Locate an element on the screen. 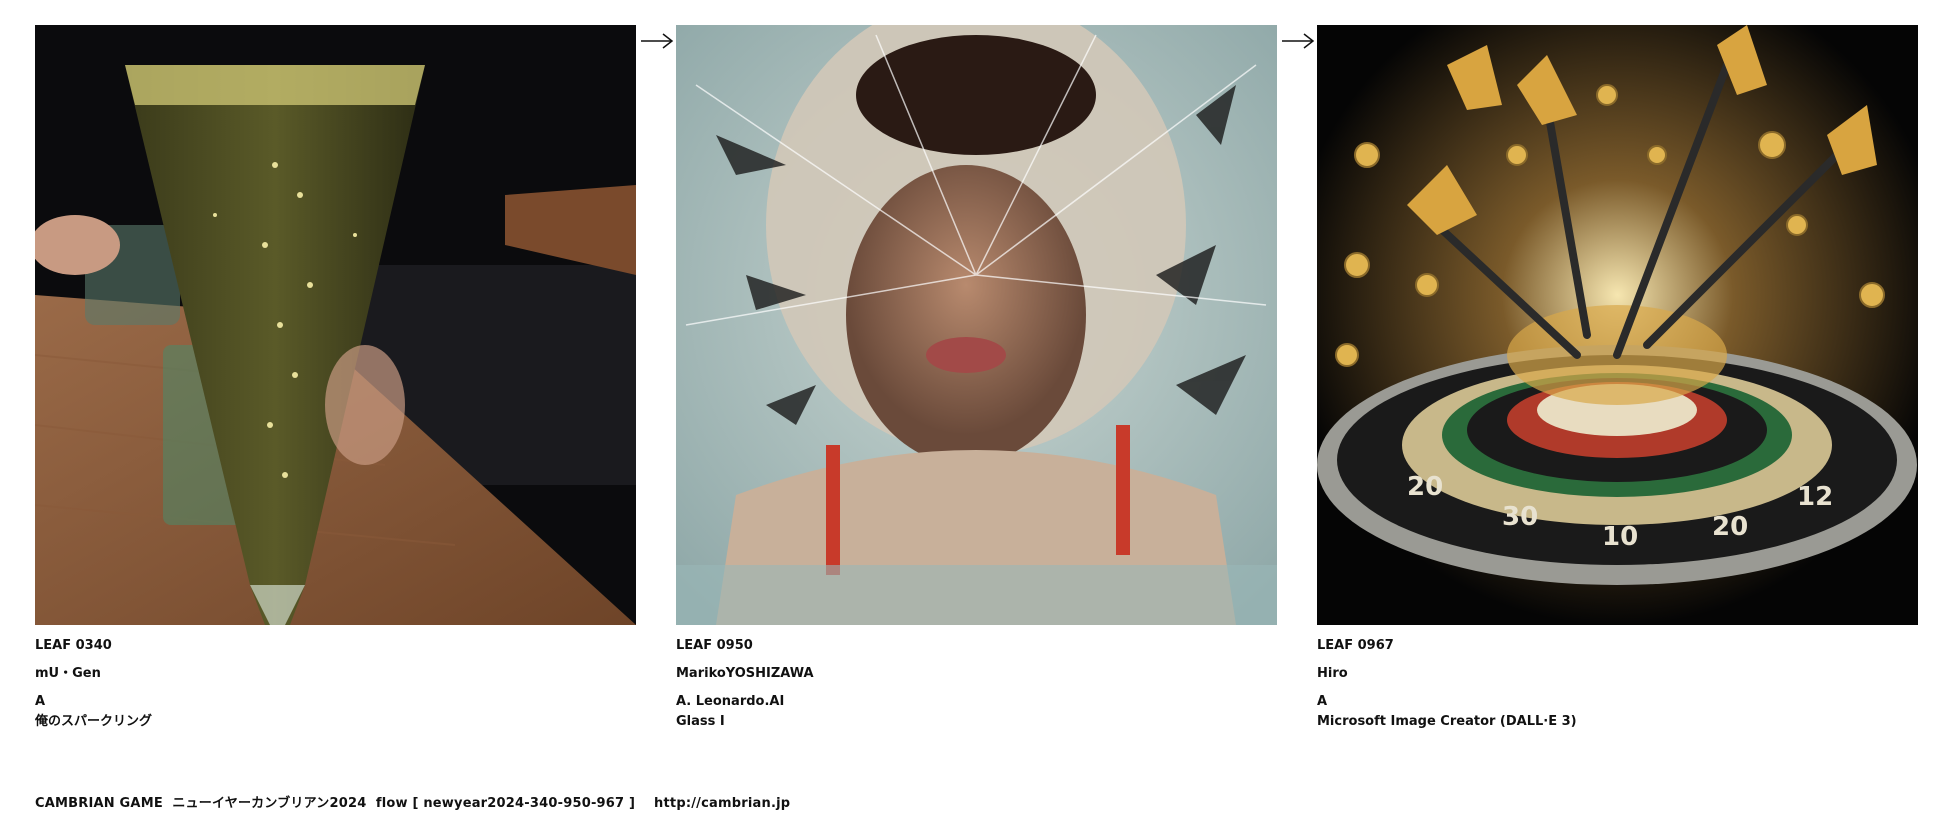 This screenshot has height=827, width=1952. svg-text: 30 is located at coordinates (1520, 517).